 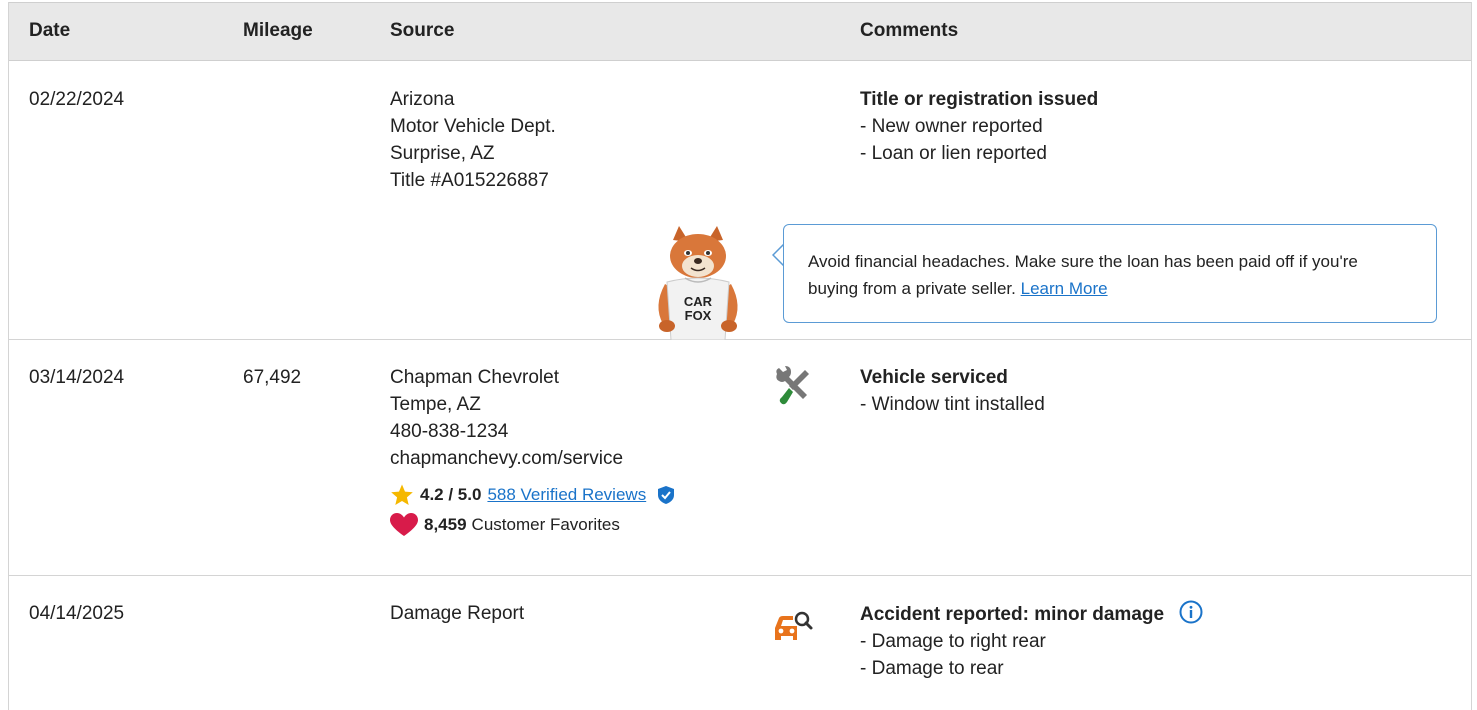 What do you see at coordinates (77, 613) in the screenshot?
I see `row-date: 04/14/2025` at bounding box center [77, 613].